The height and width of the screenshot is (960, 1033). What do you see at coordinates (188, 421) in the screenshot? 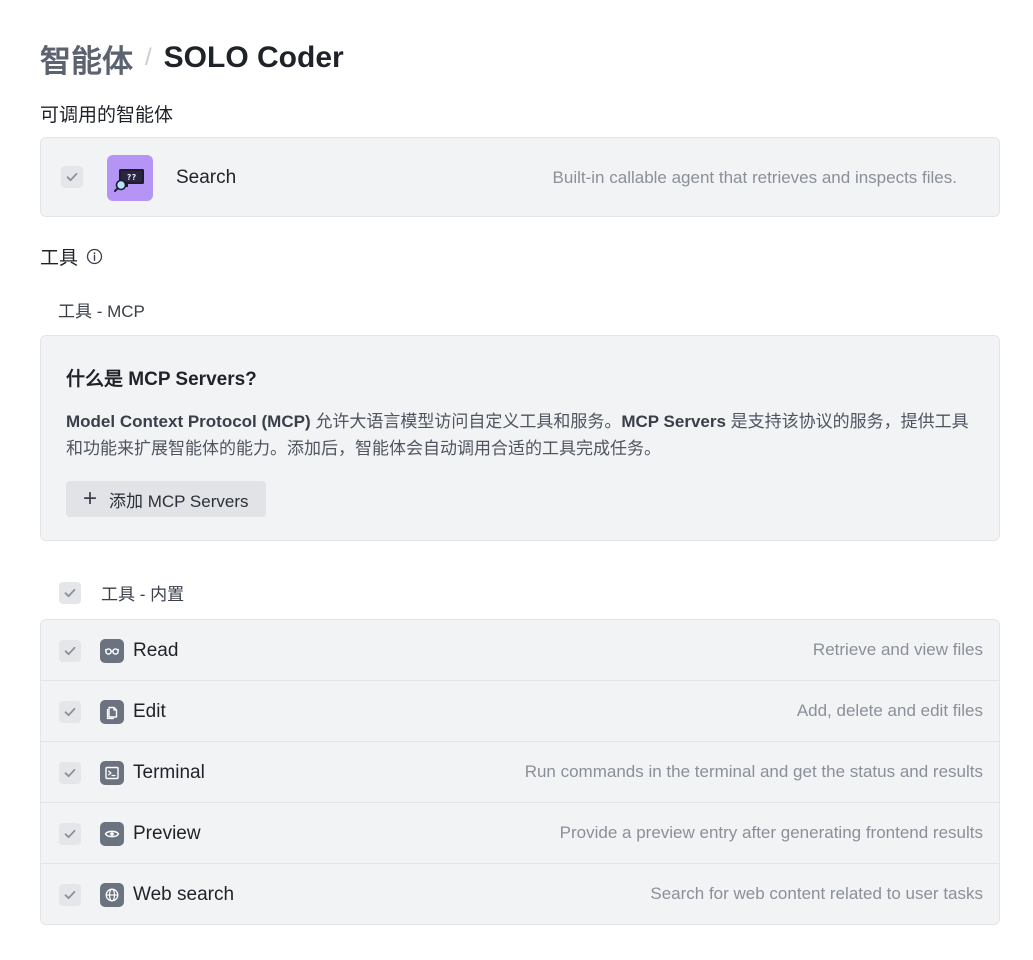
I see `mcp-desc-term-protocol: Model Context Protocol (MCP)` at bounding box center [188, 421].